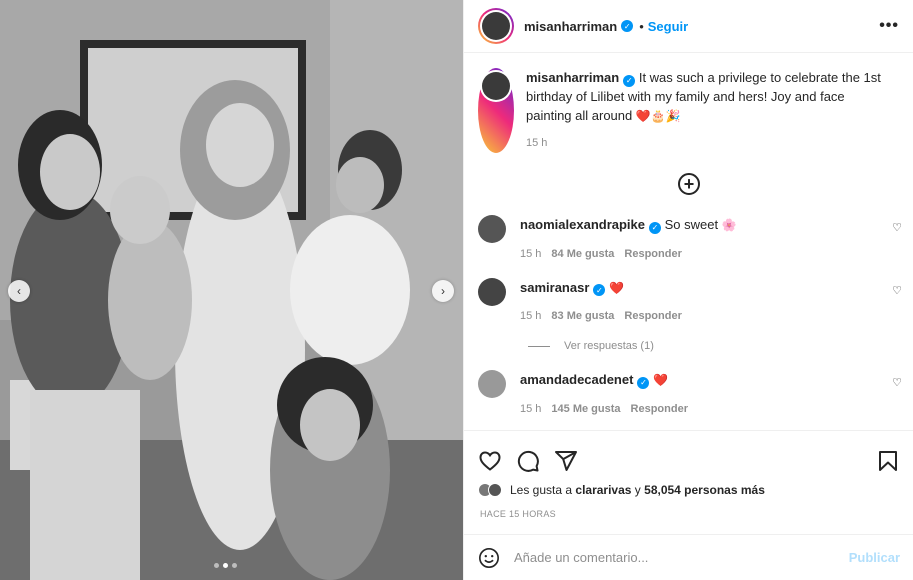  What do you see at coordinates (585, 409) in the screenshot?
I see `comment-likes: 145 Me gusta` at bounding box center [585, 409].